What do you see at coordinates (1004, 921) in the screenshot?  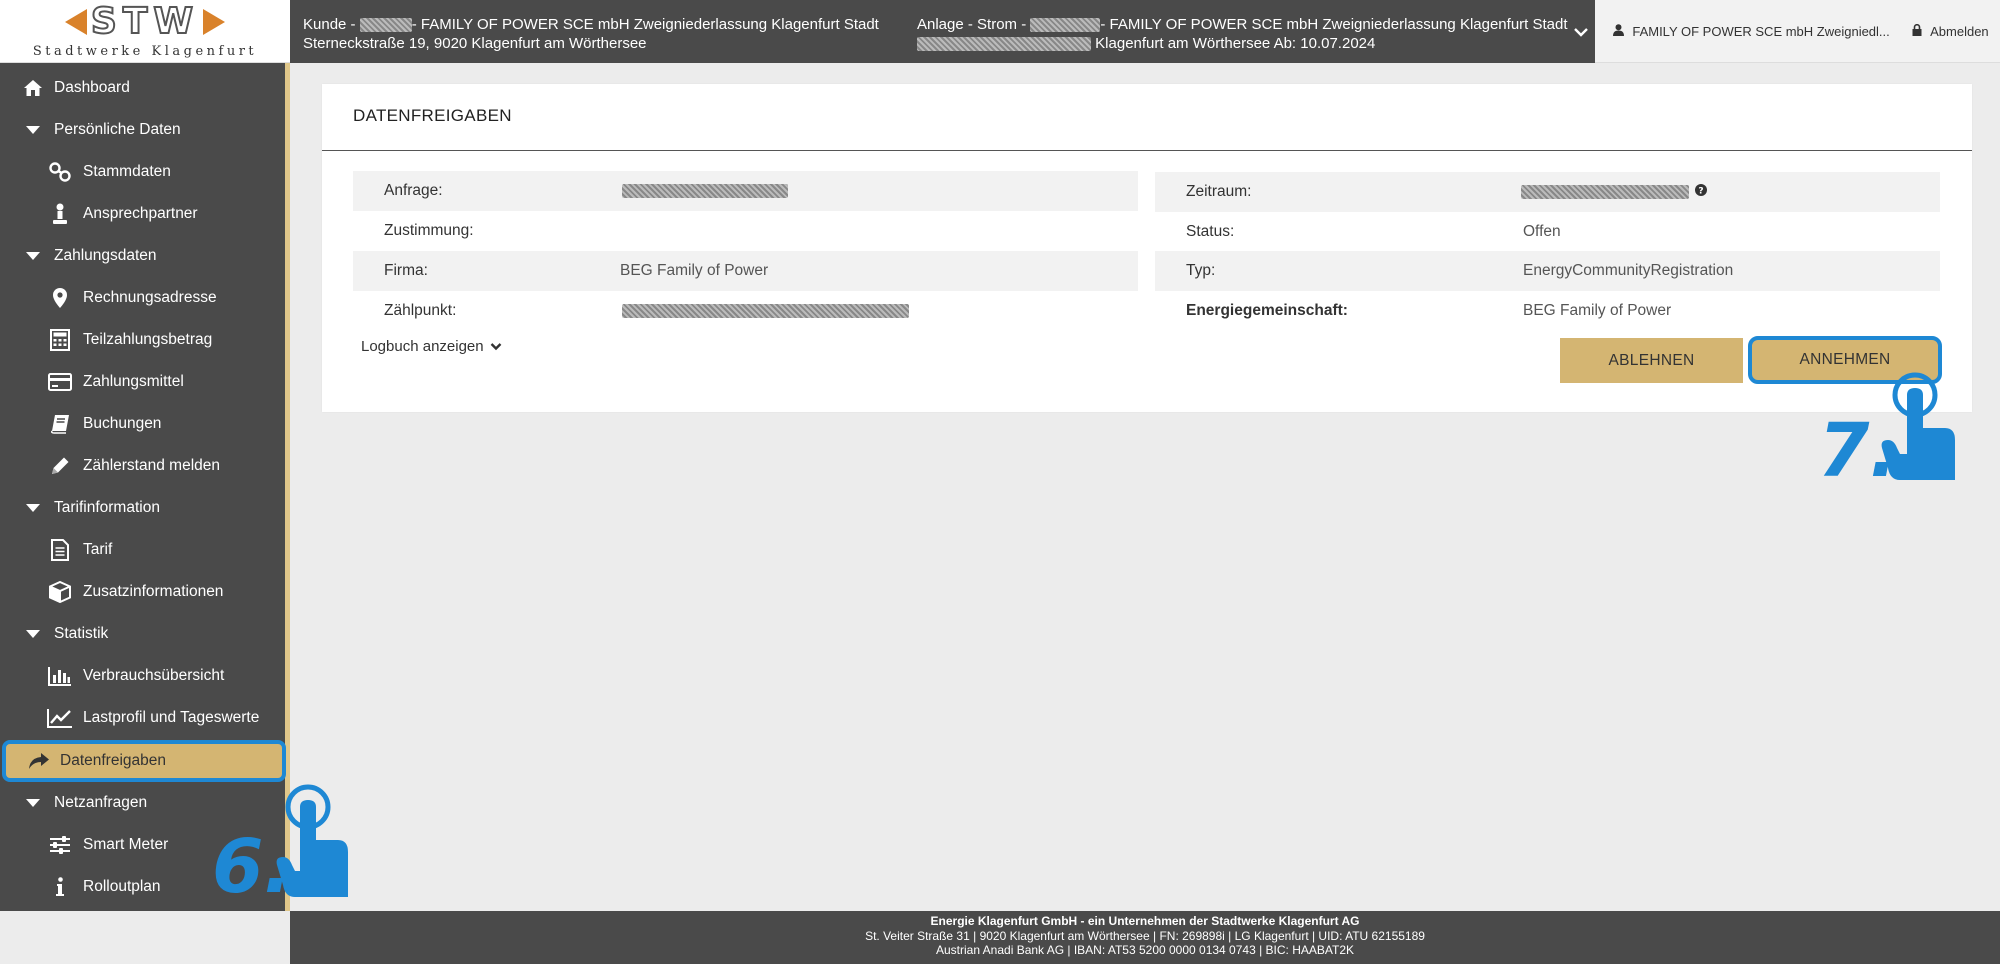 I see `footer-company: Energie Klagenfurt GmbH` at bounding box center [1004, 921].